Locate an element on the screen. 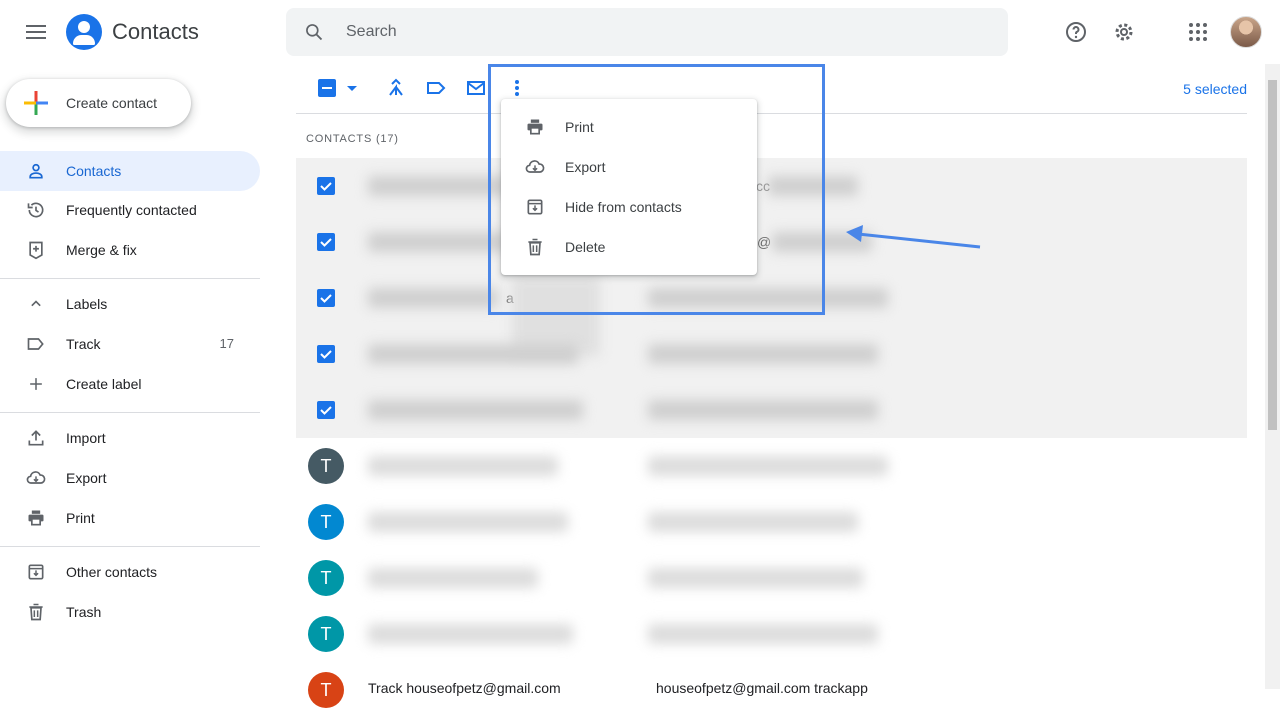 The height and width of the screenshot is (708, 1280). app-title: Contacts is located at coordinates (155, 31).